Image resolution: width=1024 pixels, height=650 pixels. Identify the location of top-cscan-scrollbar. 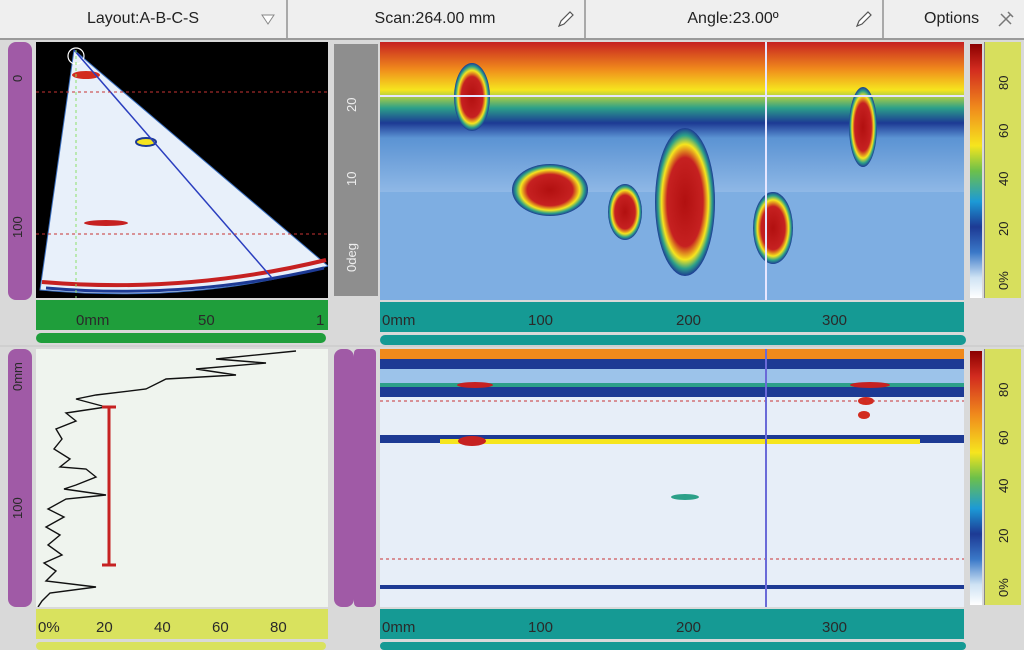
(673, 340).